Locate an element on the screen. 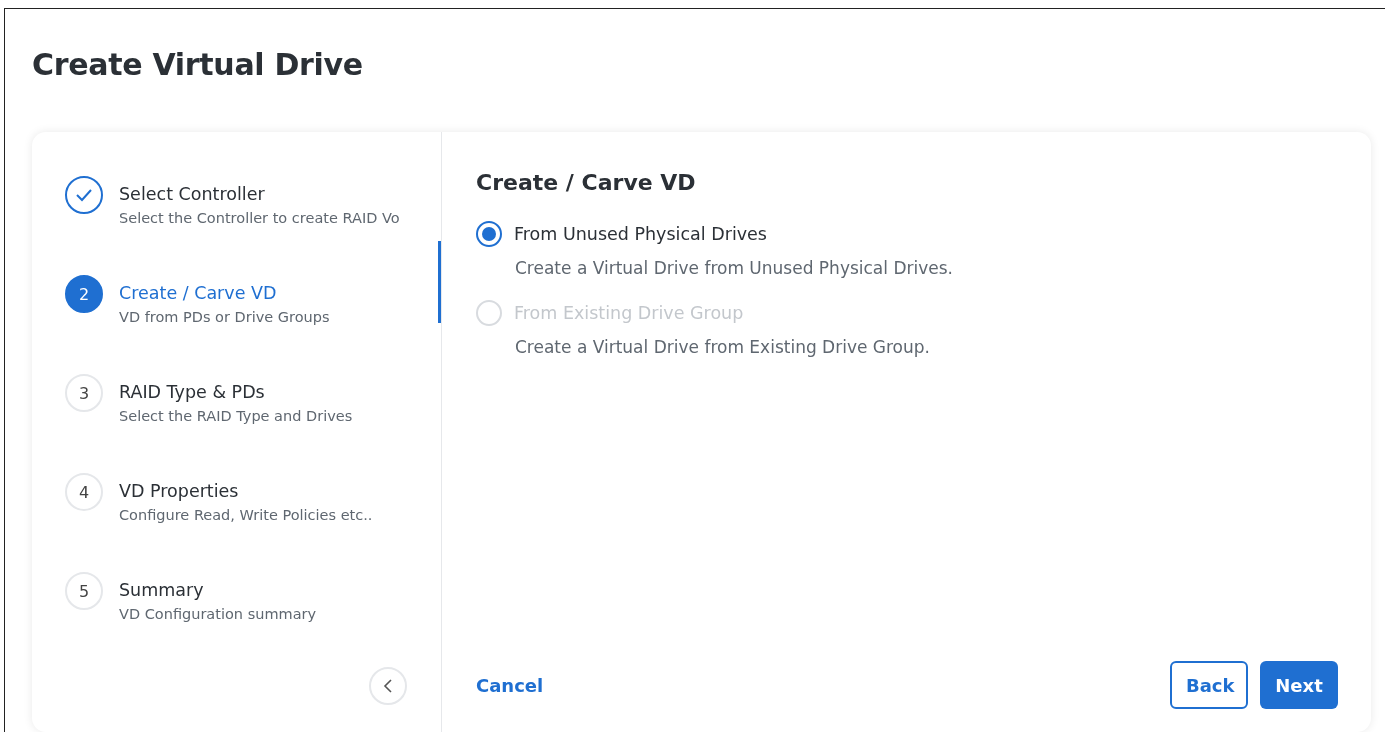 This screenshot has width=1385, height=732. option-description: Create a Virtual Drive from Unused Physical Drives. is located at coordinates (734, 268).